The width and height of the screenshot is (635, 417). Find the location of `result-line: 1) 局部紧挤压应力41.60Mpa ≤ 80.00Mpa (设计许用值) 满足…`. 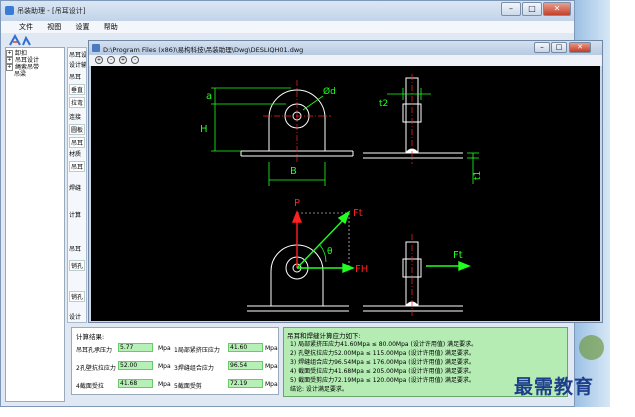

result-line: 1) 局部紧挤压应力41.60Mpa ≤ 80.00Mpa (设计许用值) 满足… is located at coordinates (384, 344).